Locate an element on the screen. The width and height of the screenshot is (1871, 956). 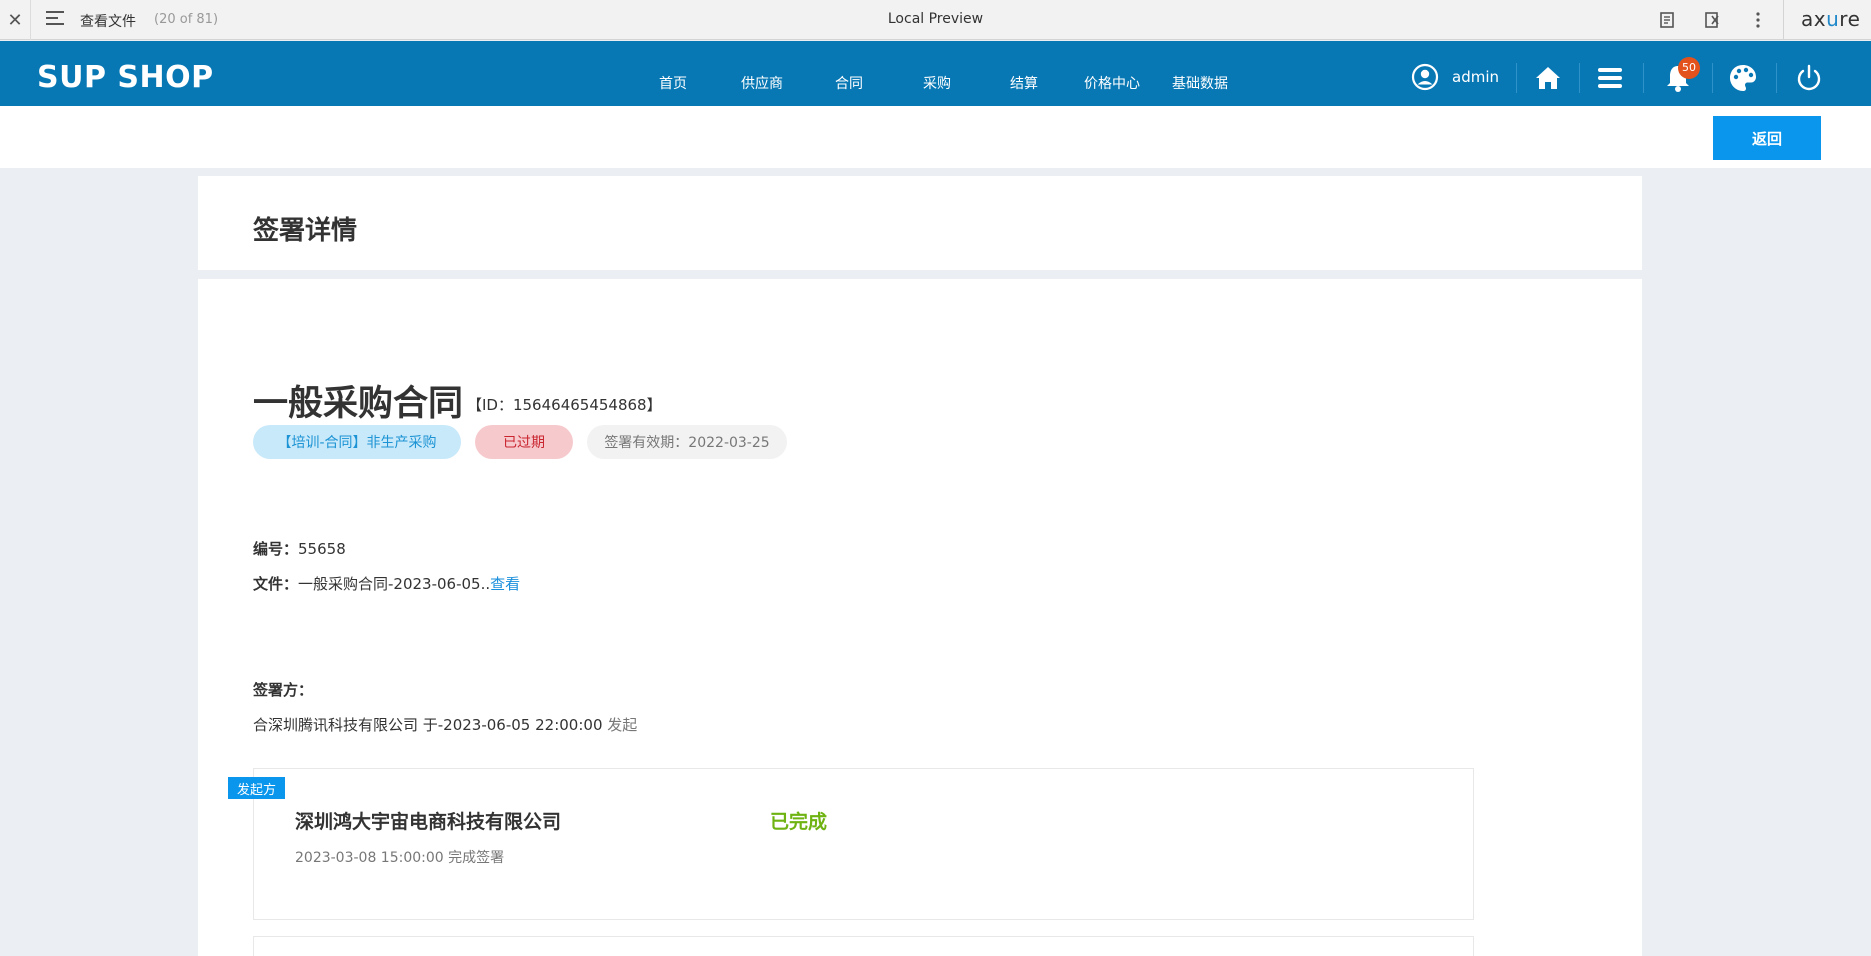
nav-basic-data: 基础数据 is located at coordinates (1200, 83).